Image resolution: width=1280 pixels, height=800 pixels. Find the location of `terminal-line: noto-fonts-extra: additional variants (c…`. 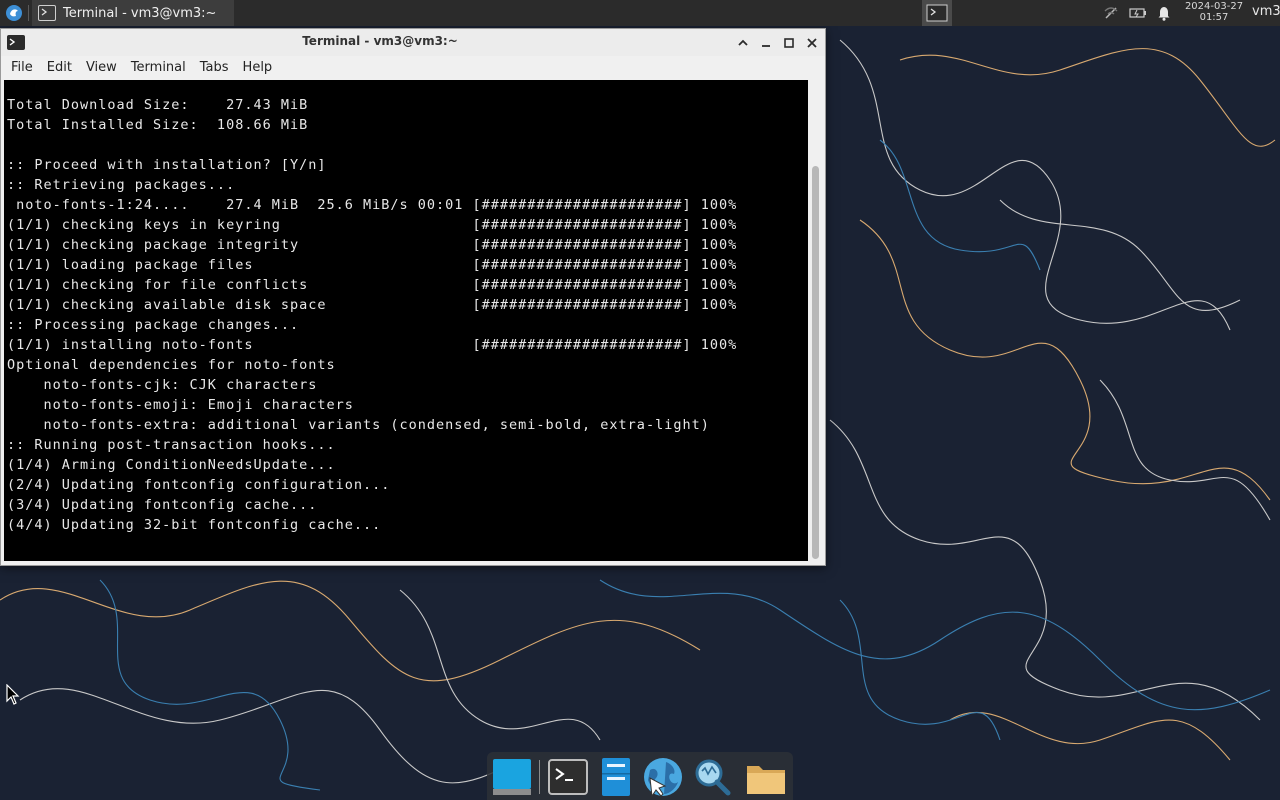

terminal-line: noto-fonts-extra: additional variants (c… is located at coordinates (358, 425).